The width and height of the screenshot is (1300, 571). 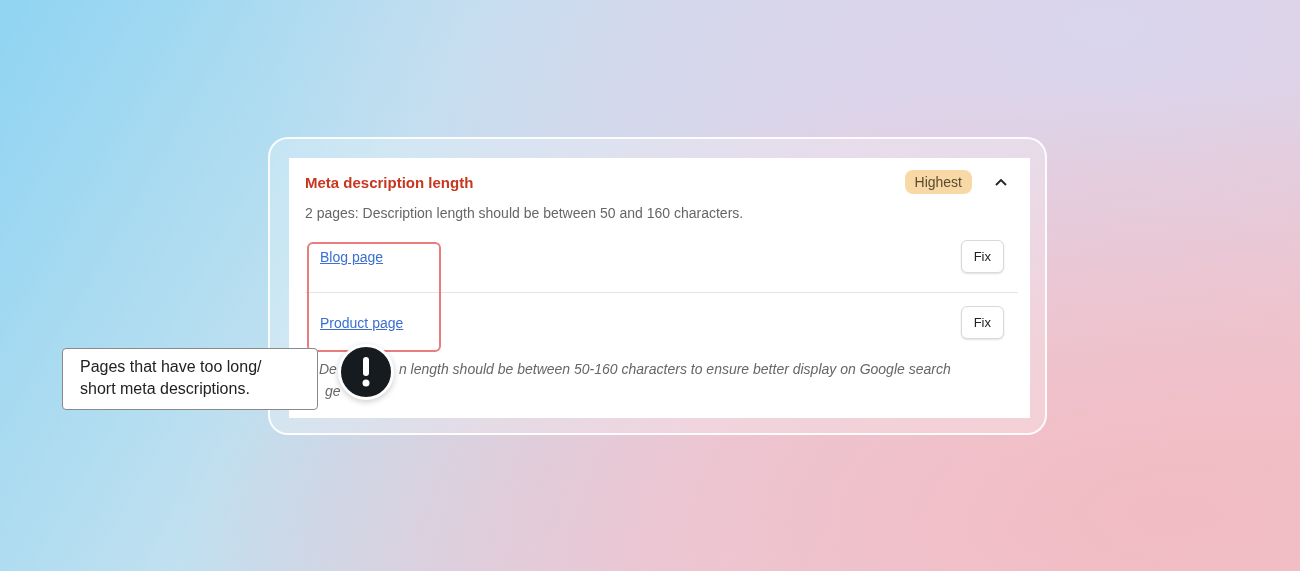 What do you see at coordinates (328, 369) in the screenshot?
I see `note-text: De` at bounding box center [328, 369].